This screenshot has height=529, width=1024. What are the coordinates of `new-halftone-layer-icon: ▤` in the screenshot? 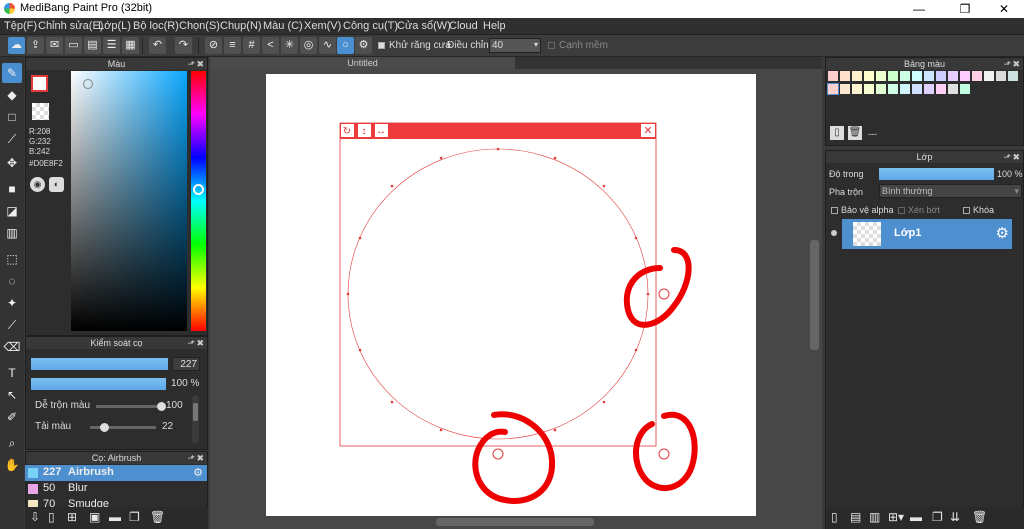 It's located at (855, 517).